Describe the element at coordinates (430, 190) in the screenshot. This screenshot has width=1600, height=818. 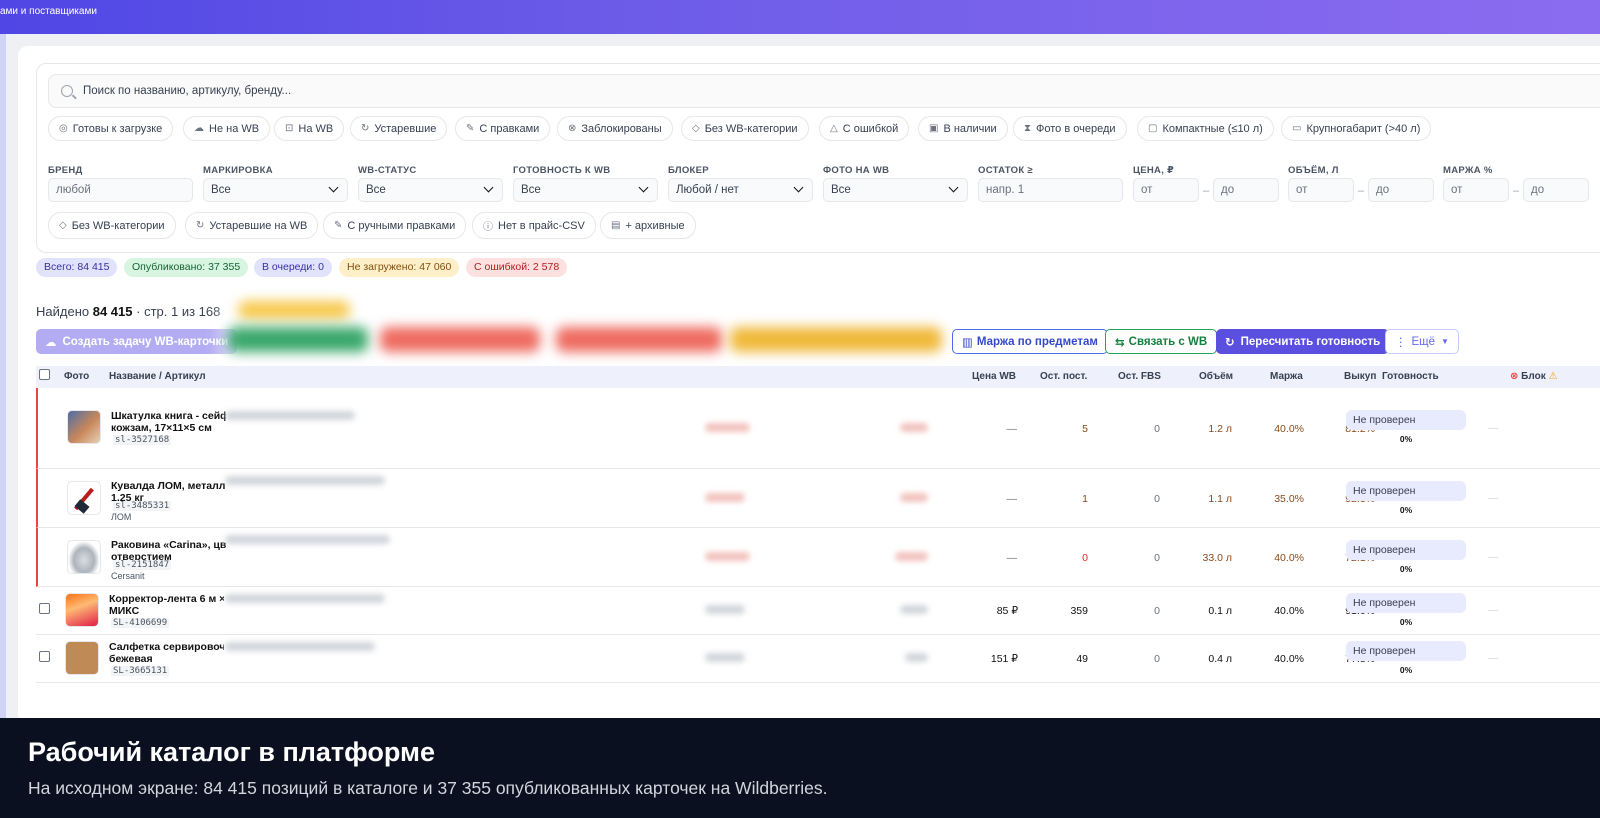
I see `wb-status-select: Все` at that location.